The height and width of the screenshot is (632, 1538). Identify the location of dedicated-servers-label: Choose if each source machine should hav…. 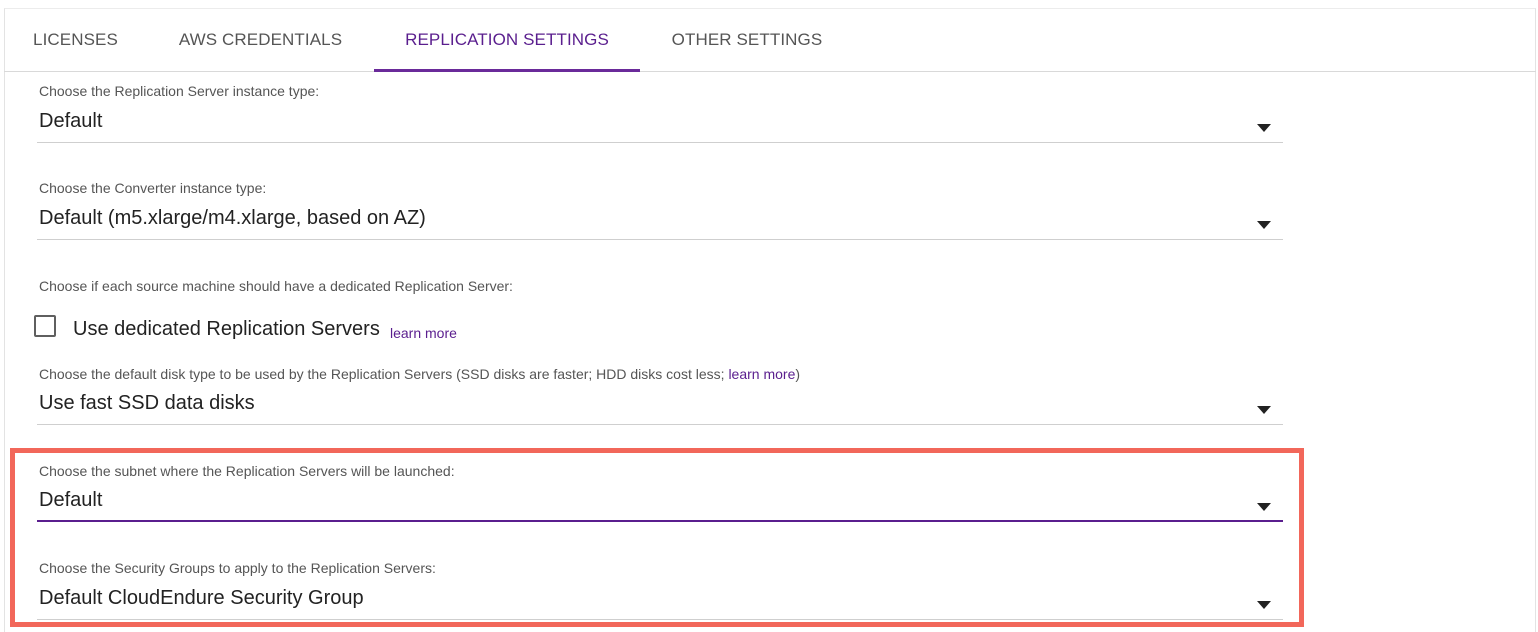
(276, 286).